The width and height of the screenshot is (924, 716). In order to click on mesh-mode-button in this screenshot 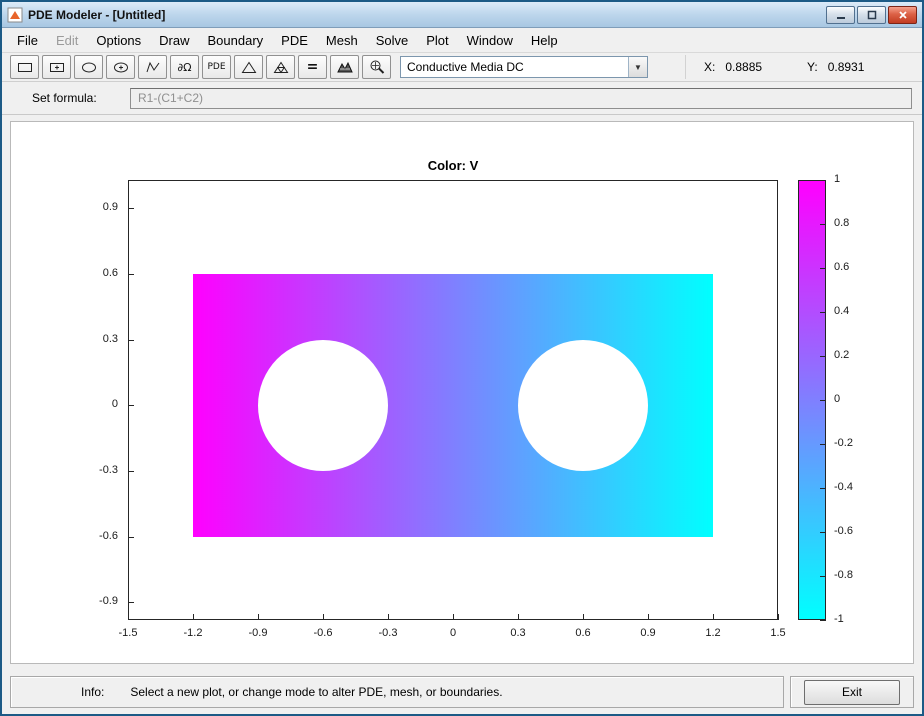, I will do `click(248, 67)`.